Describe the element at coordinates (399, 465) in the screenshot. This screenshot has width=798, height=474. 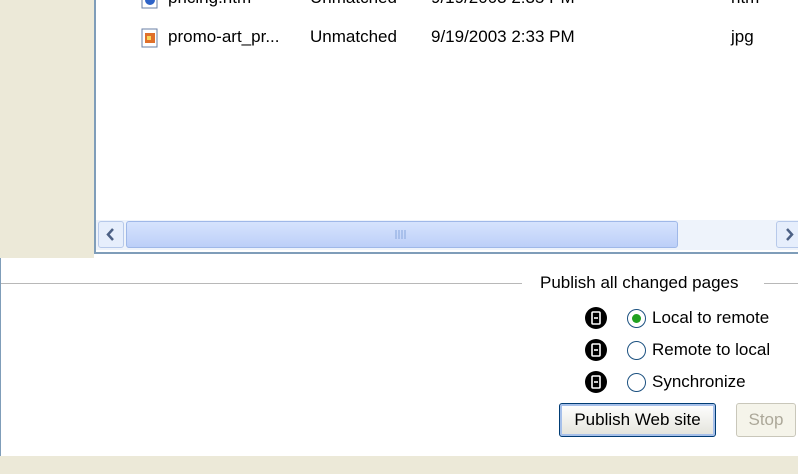
I see `bottom-status-band` at that location.